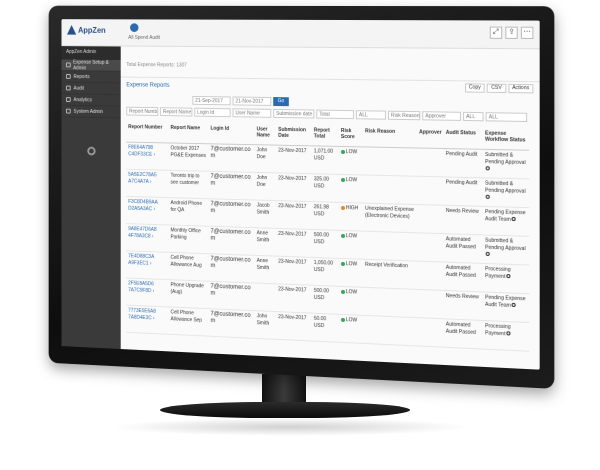  Describe the element at coordinates (212, 112) in the screenshot. I see `filter-login-id: Login Id` at that location.